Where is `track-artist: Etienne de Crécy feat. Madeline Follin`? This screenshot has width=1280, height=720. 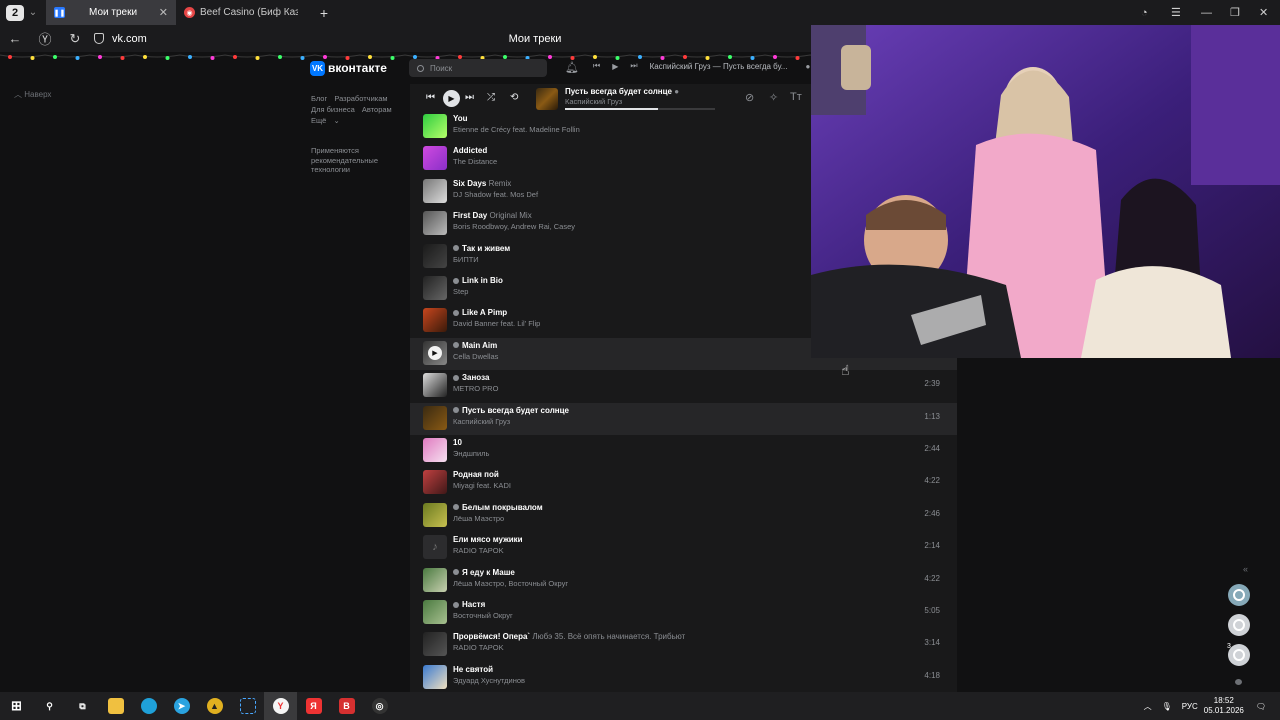
track-artist: Etienne de Crécy feat. Madeline Follin is located at coordinates (516, 129).